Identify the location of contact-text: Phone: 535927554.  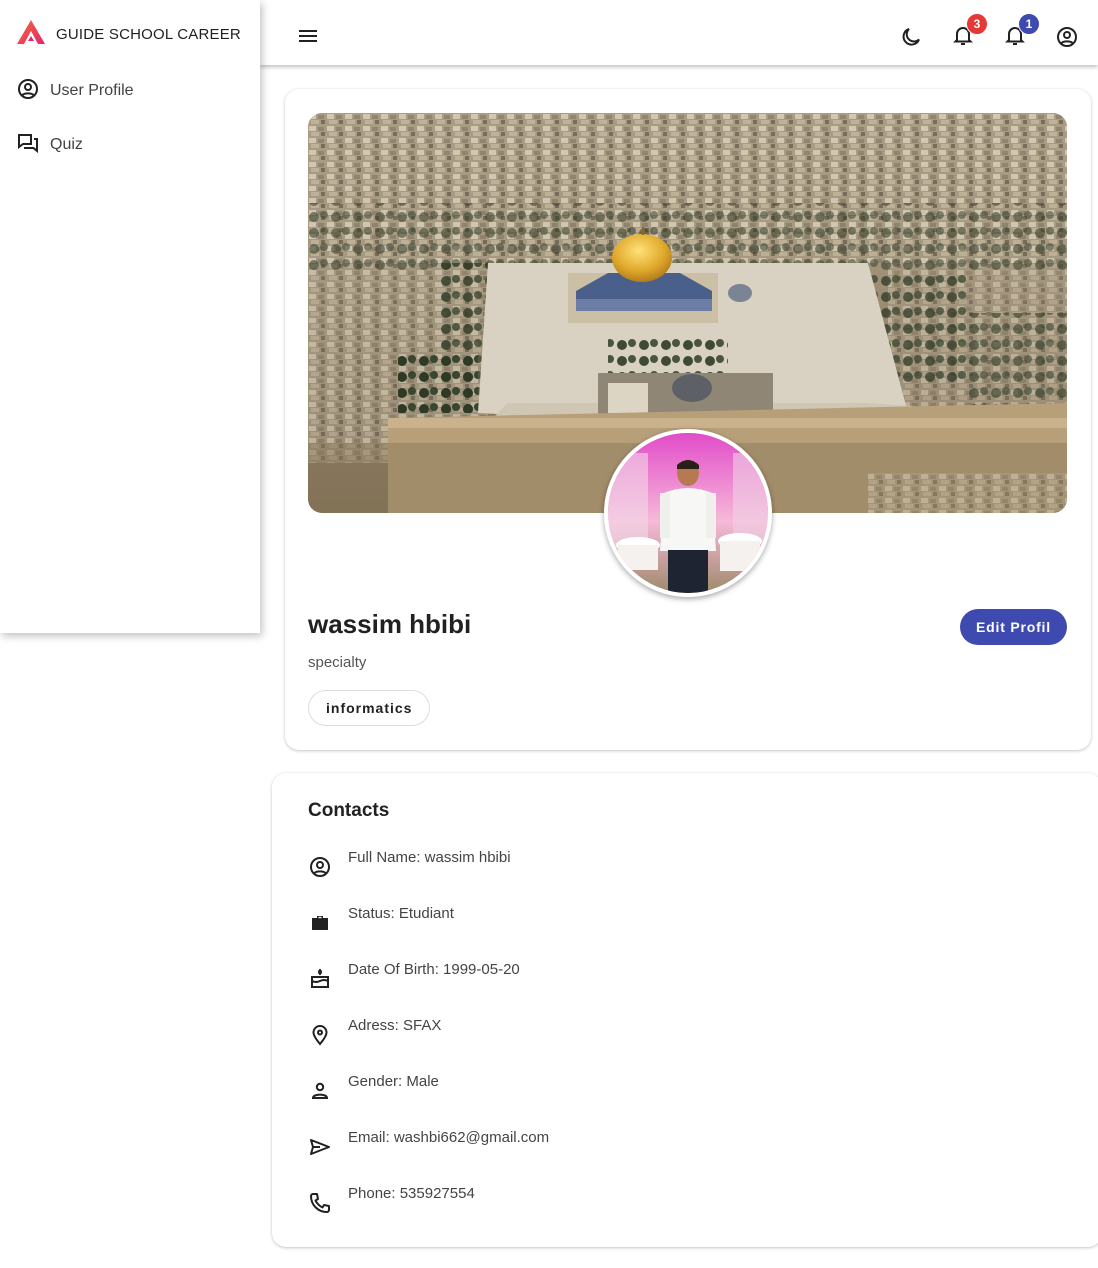
(411, 1193).